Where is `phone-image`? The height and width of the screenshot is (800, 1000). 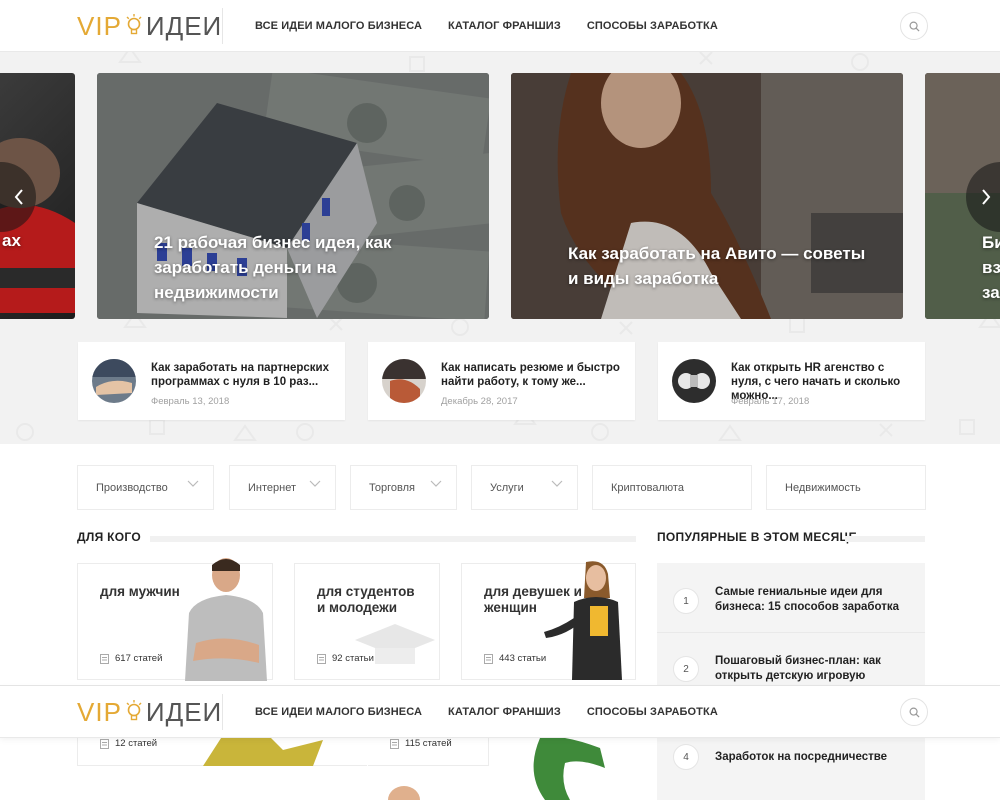
phone-image is located at coordinates (569, 769).